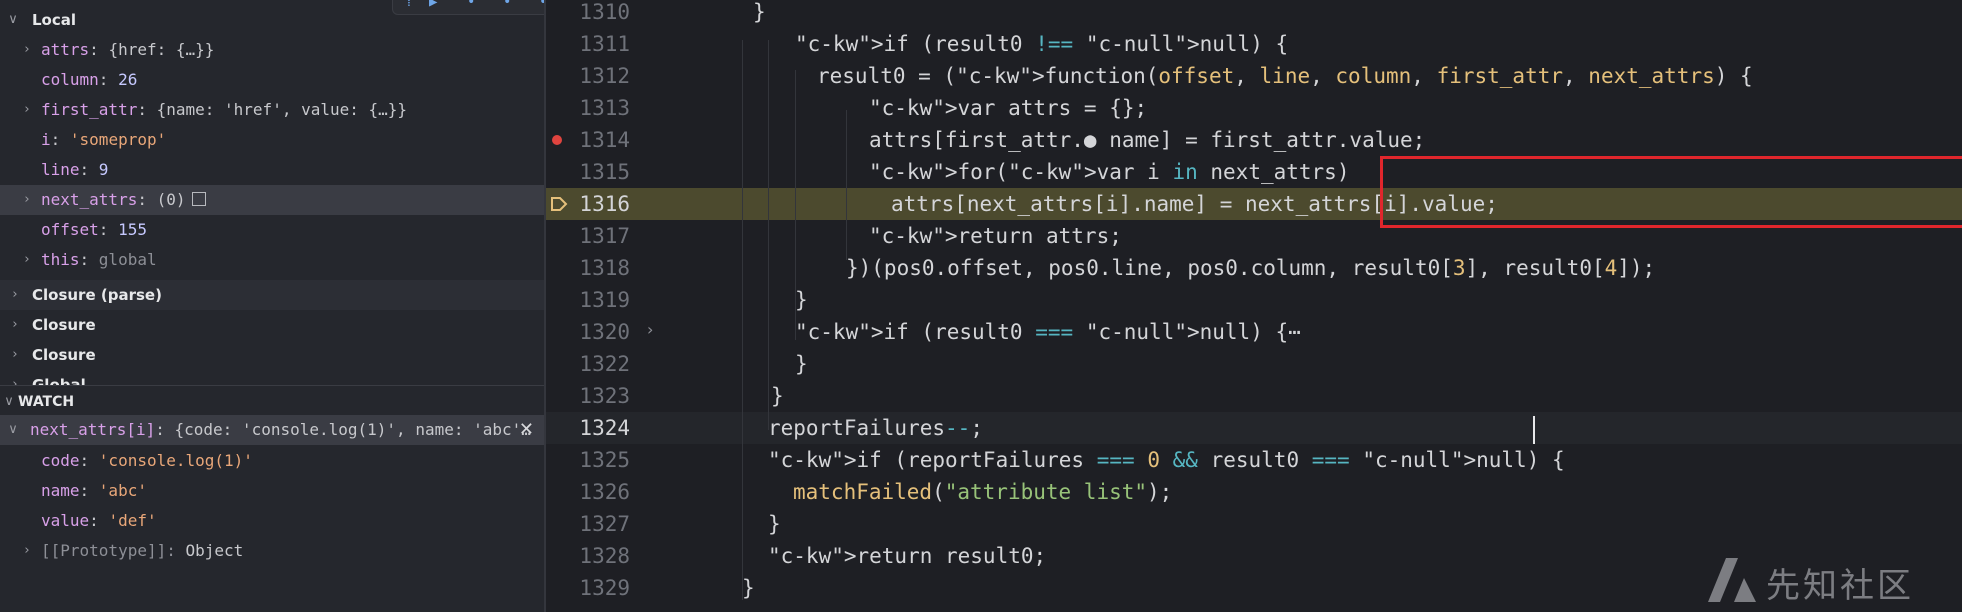 This screenshot has height=612, width=1962. Describe the element at coordinates (70, 229) in the screenshot. I see `variable-name: offset` at that location.